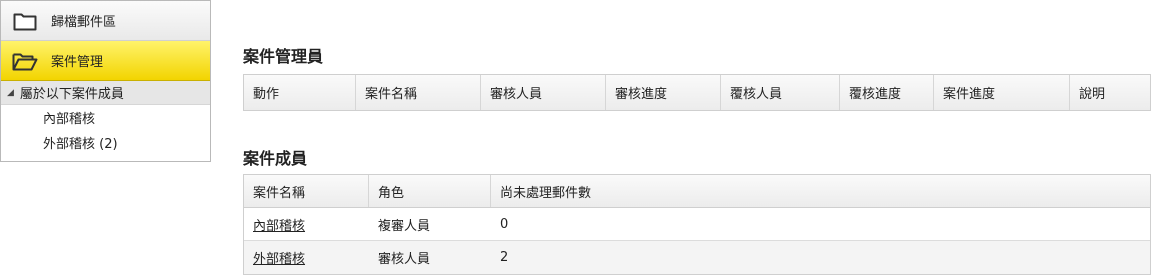 The width and height of the screenshot is (1153, 278). Describe the element at coordinates (820, 191) in the screenshot. I see `column-header-pending-mail: 尚未處理郵件數` at that location.